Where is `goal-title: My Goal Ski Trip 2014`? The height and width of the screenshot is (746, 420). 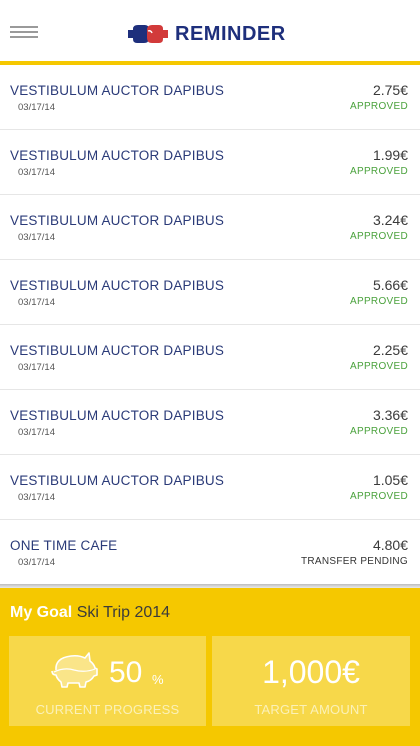 goal-title: My Goal Ski Trip 2014 is located at coordinates (90, 613).